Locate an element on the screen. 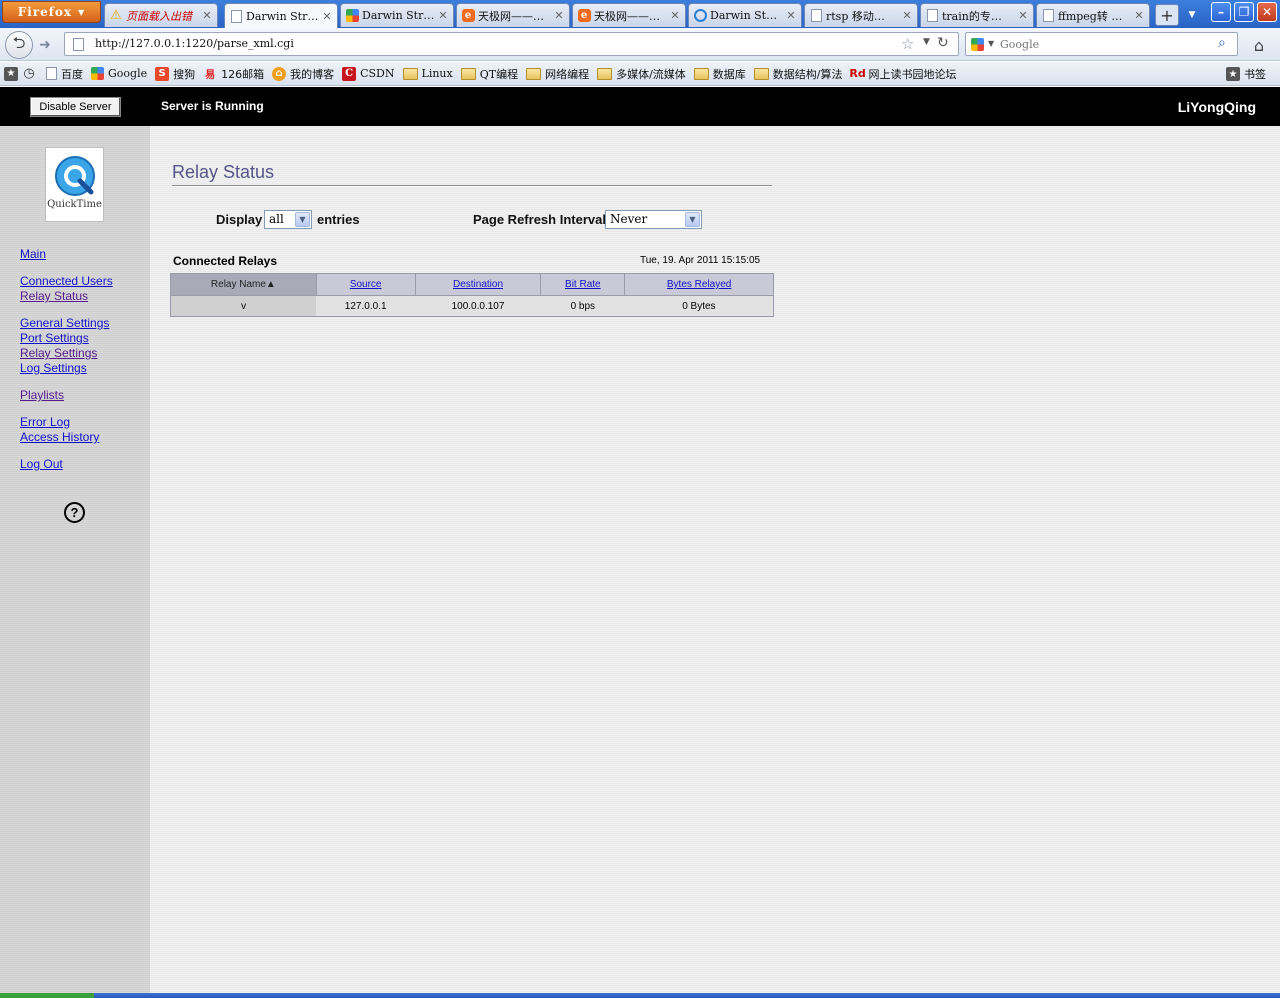 The image size is (1280, 998). column-header: Destination is located at coordinates (478, 284).